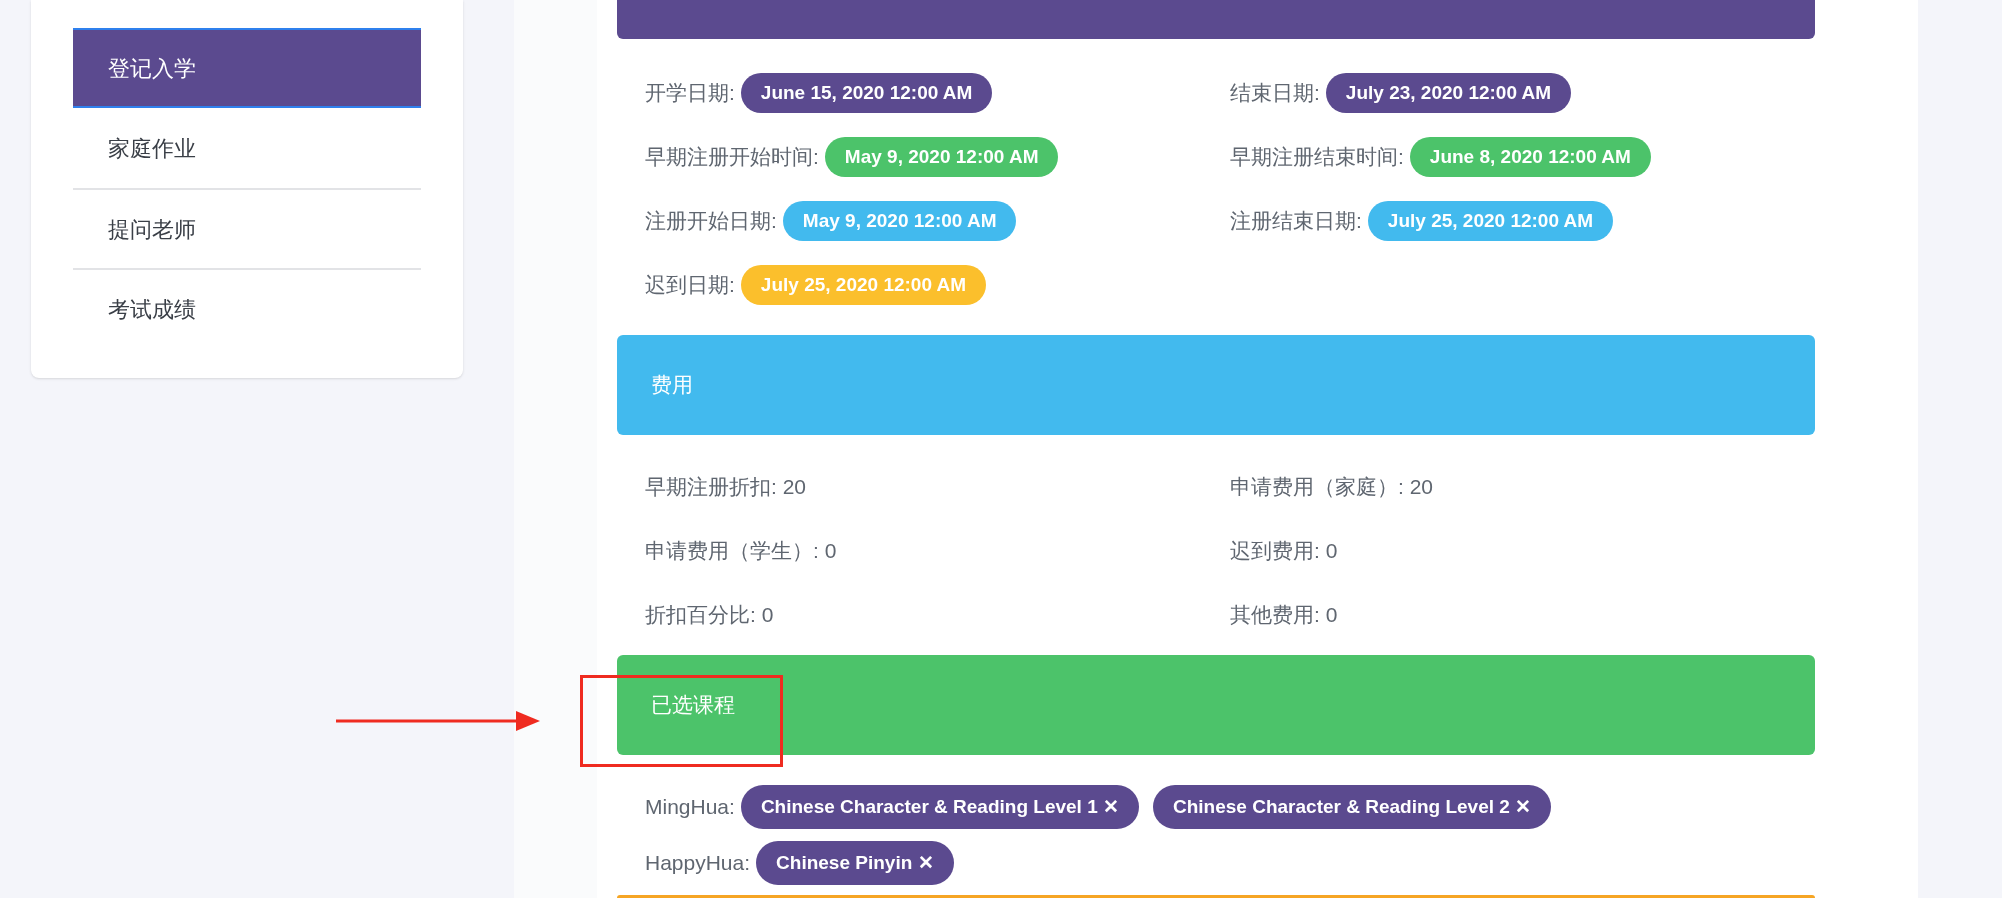 This screenshot has height=898, width=2002. Describe the element at coordinates (1448, 93) in the screenshot. I see `date-badge: July 23, 2020 12:00 AM` at that location.